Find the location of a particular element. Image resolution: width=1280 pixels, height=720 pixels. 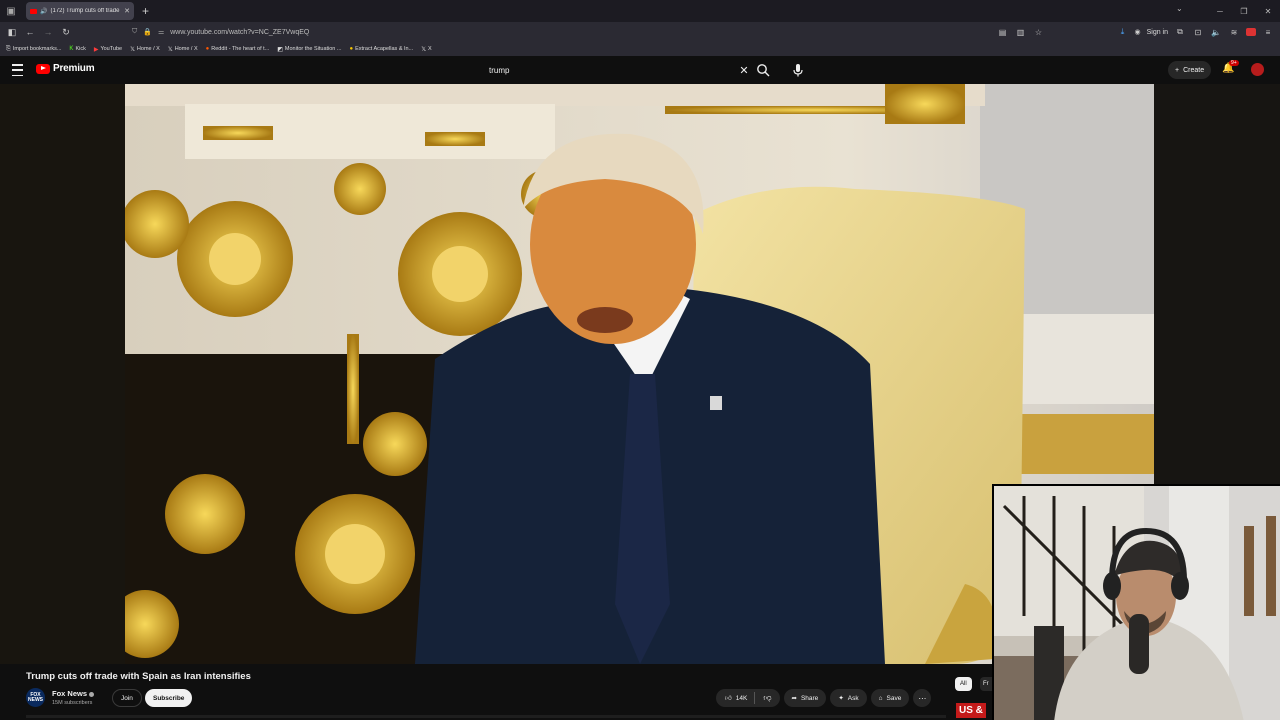

bookmark-kick: K Kick is located at coordinates (77, 49).